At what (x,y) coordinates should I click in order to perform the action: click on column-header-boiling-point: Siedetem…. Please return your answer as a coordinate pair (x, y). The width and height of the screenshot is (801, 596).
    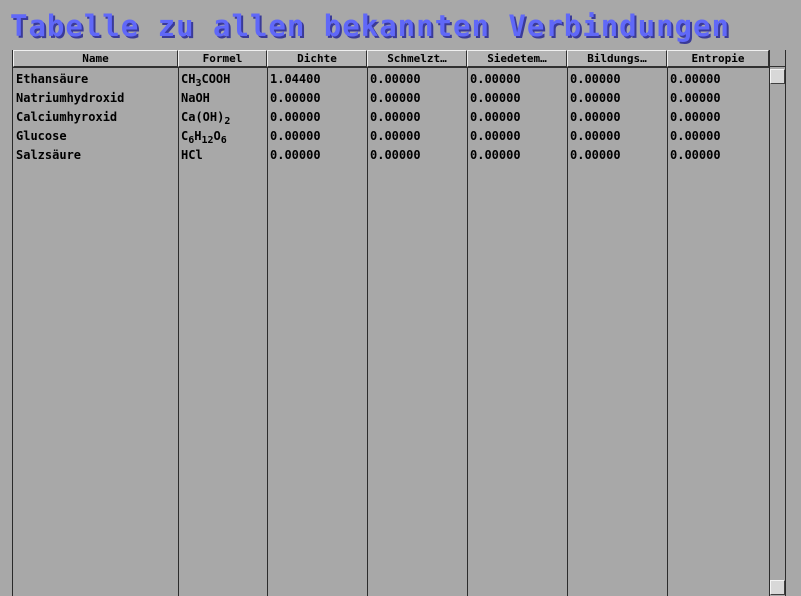
    Looking at the image, I should click on (517, 58).